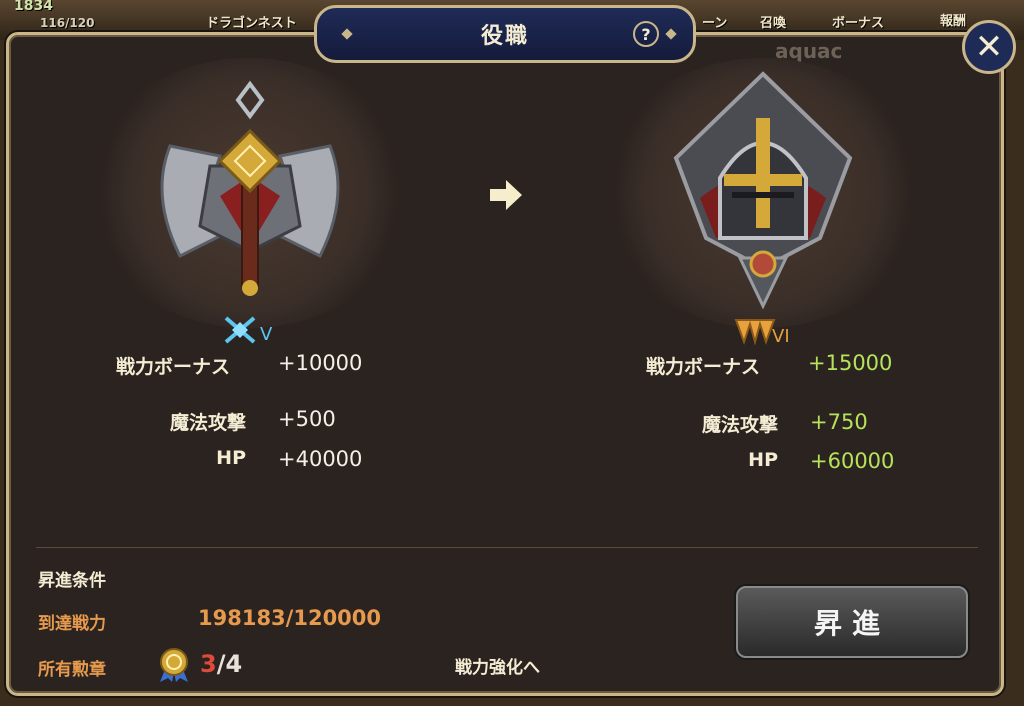 This screenshot has height=706, width=1024. Describe the element at coordinates (250, 188) in the screenshot. I see `axe-emblem-icon` at that location.